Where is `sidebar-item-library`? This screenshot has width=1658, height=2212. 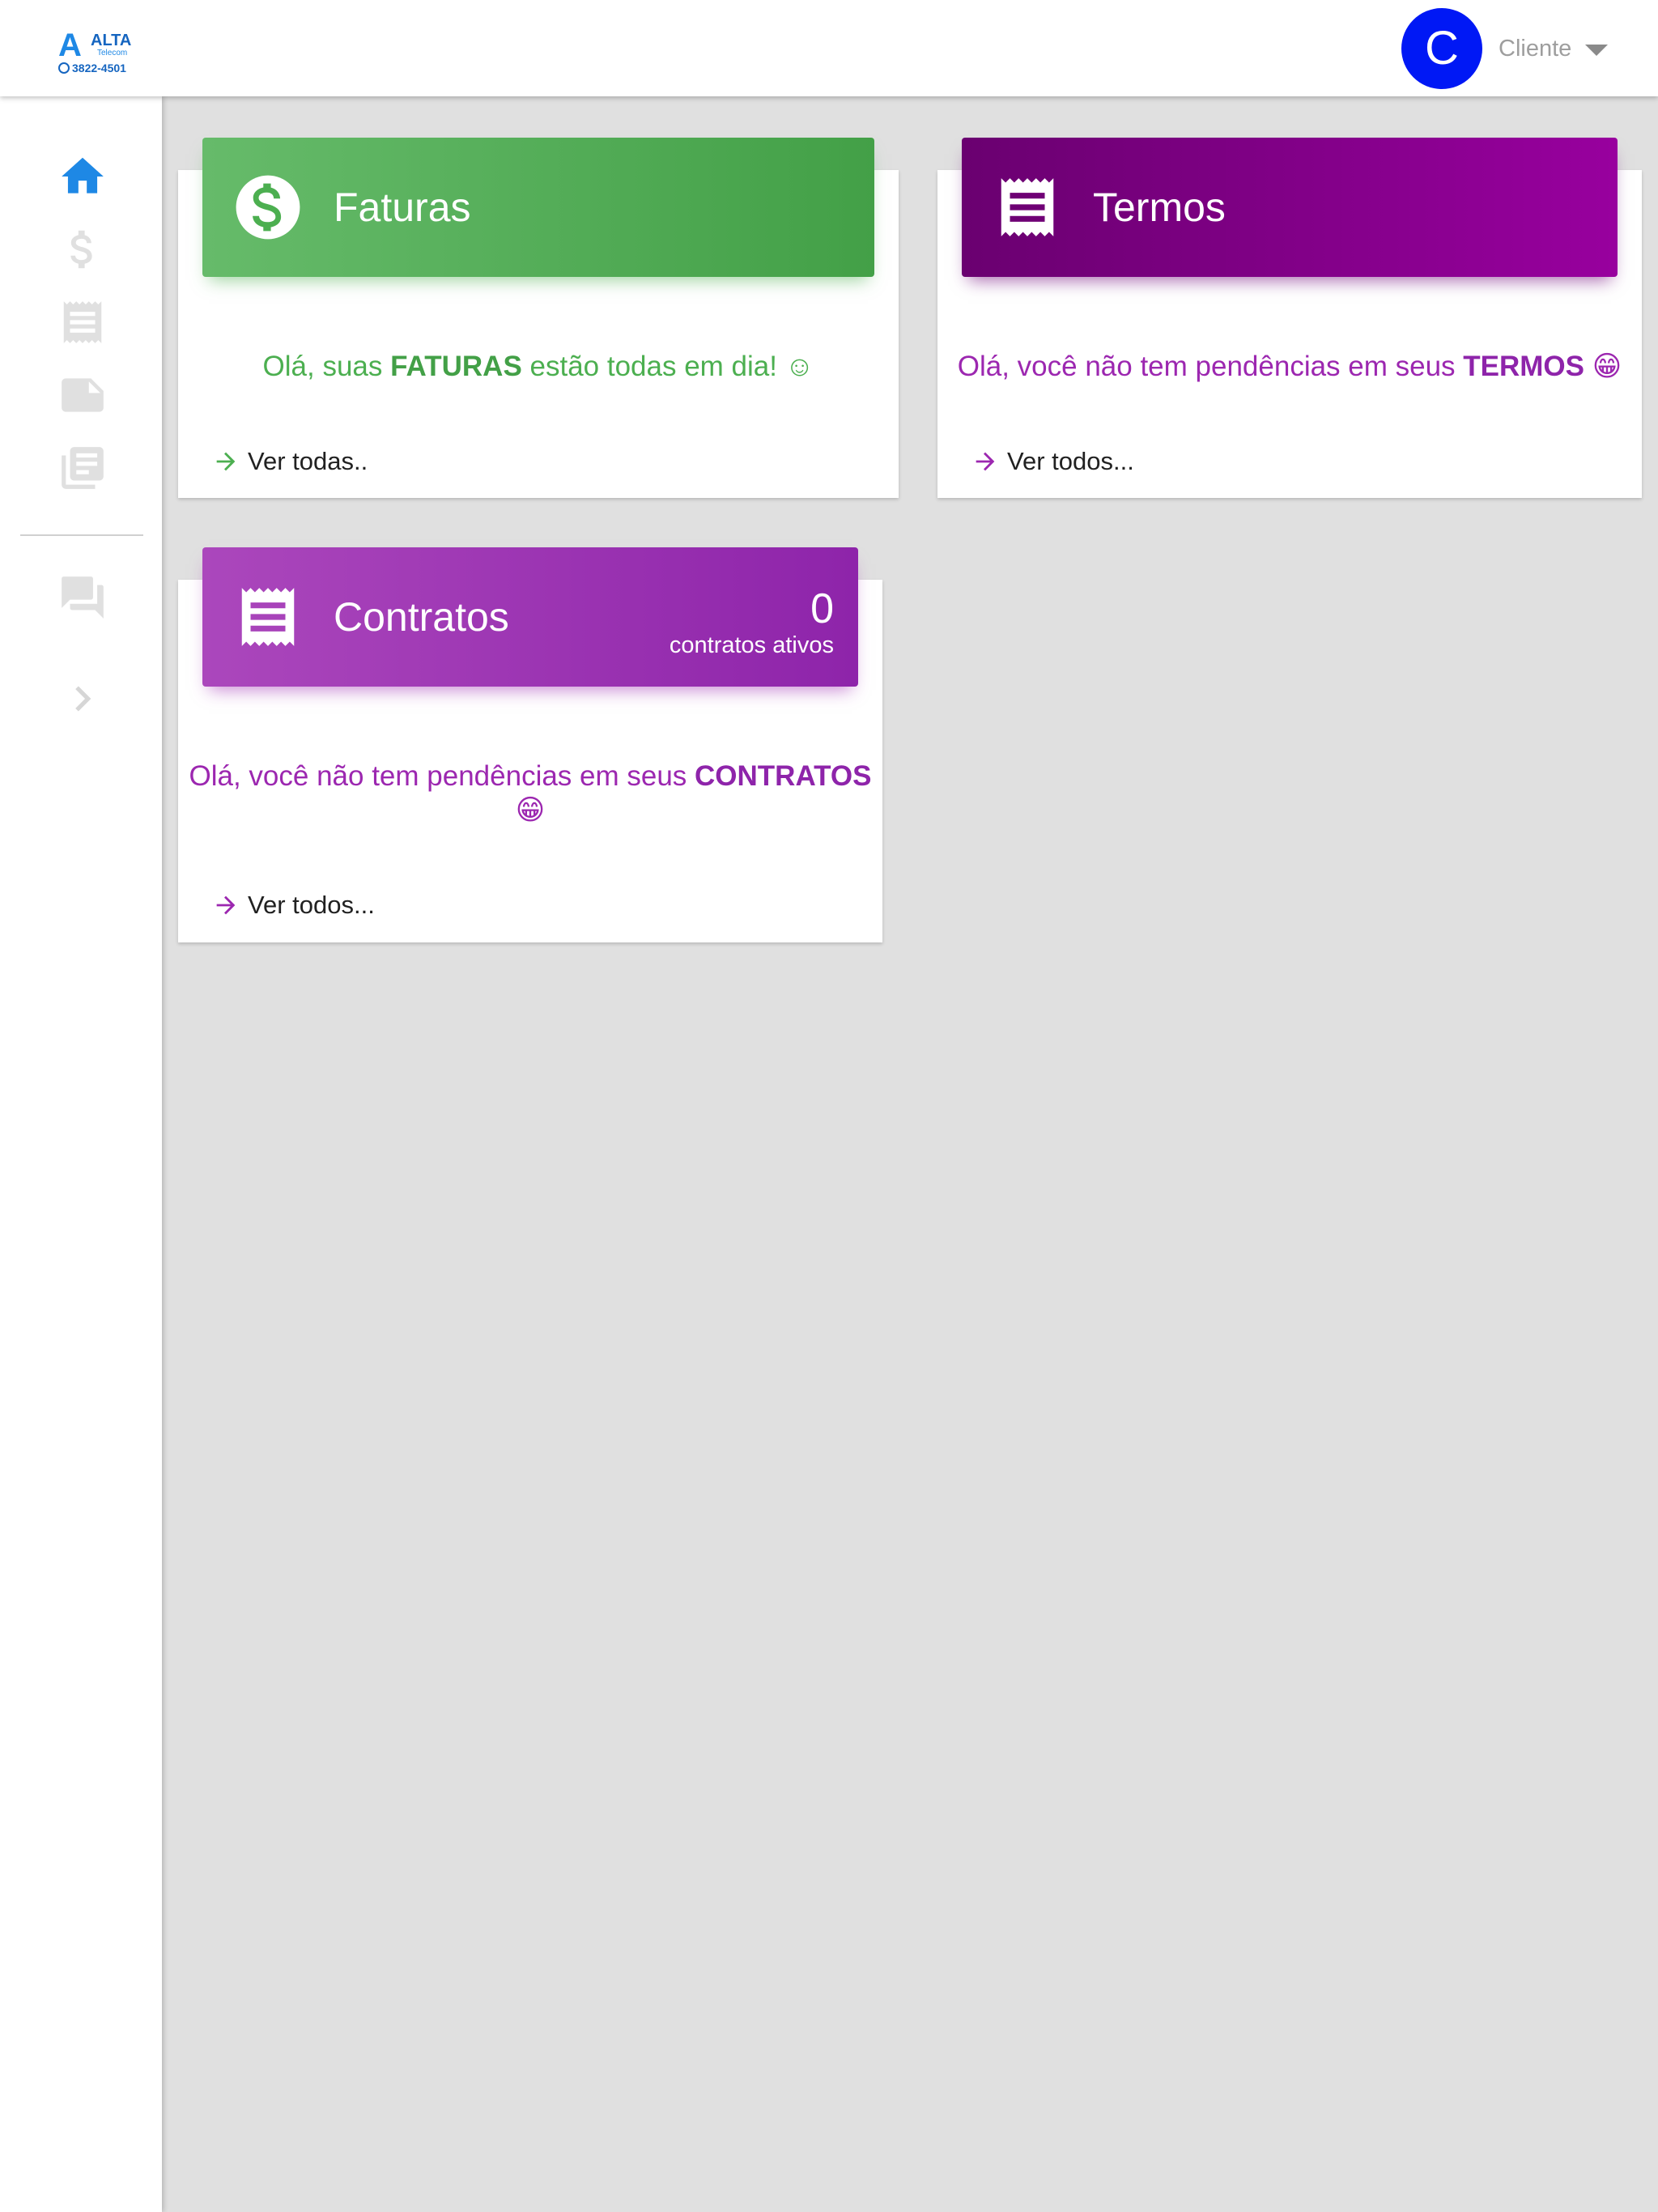 sidebar-item-library is located at coordinates (82, 468).